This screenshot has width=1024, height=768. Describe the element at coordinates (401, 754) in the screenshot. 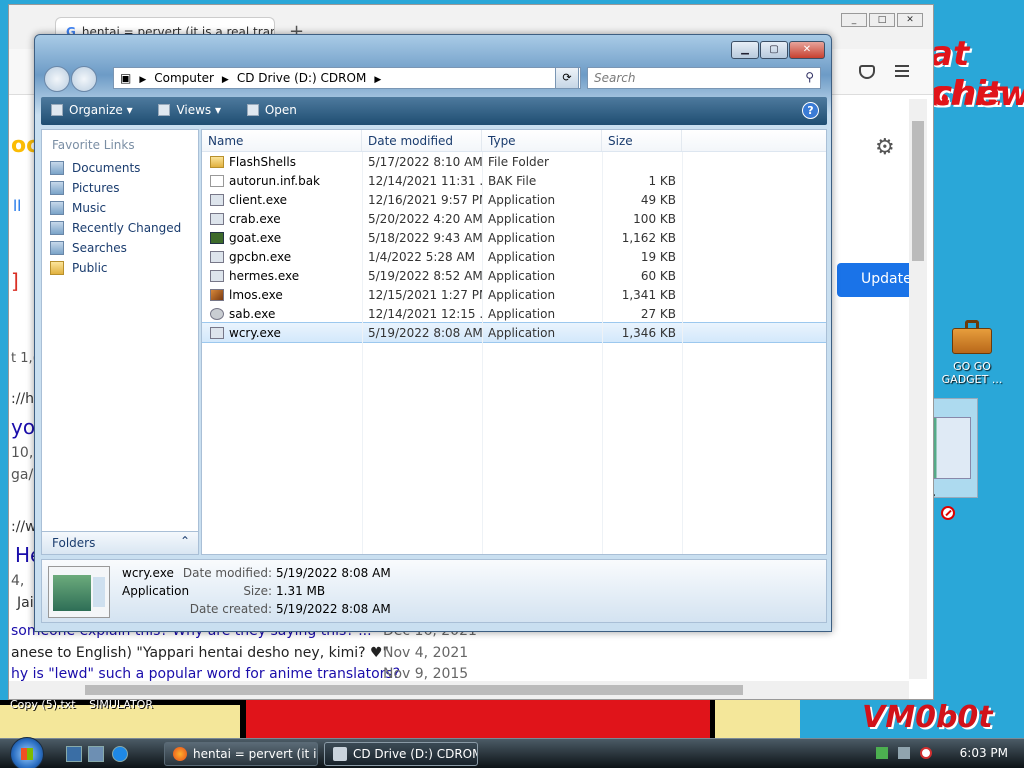

I see `taskbar-explorer-button: CD Drive (D:) CDROM` at that location.